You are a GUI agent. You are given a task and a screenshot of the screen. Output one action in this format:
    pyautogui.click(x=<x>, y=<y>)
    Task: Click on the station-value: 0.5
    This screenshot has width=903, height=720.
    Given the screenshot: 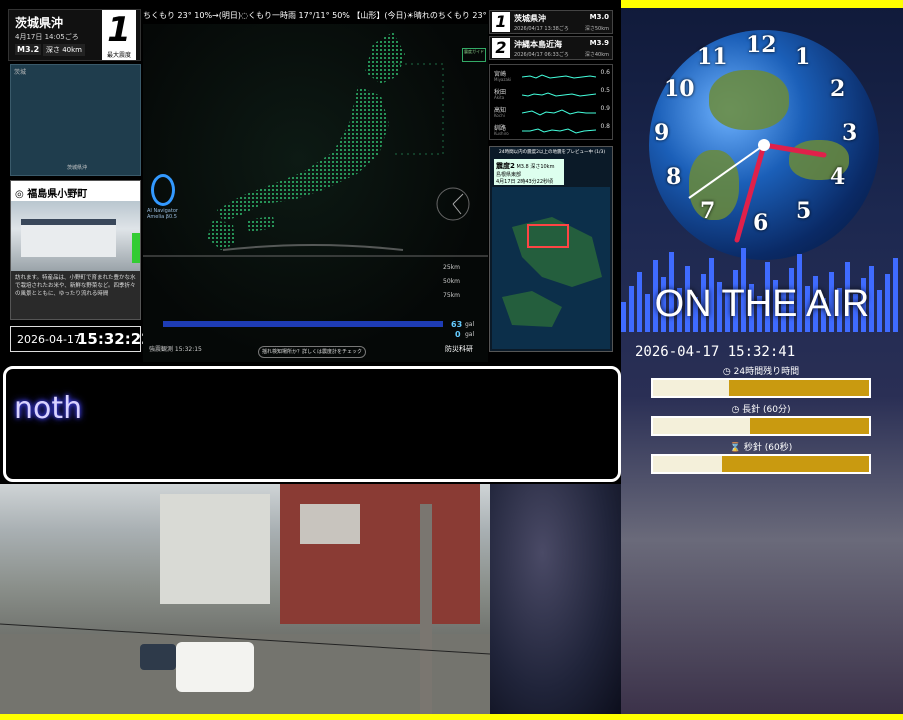 What is the action you would take?
    pyautogui.click(x=605, y=90)
    